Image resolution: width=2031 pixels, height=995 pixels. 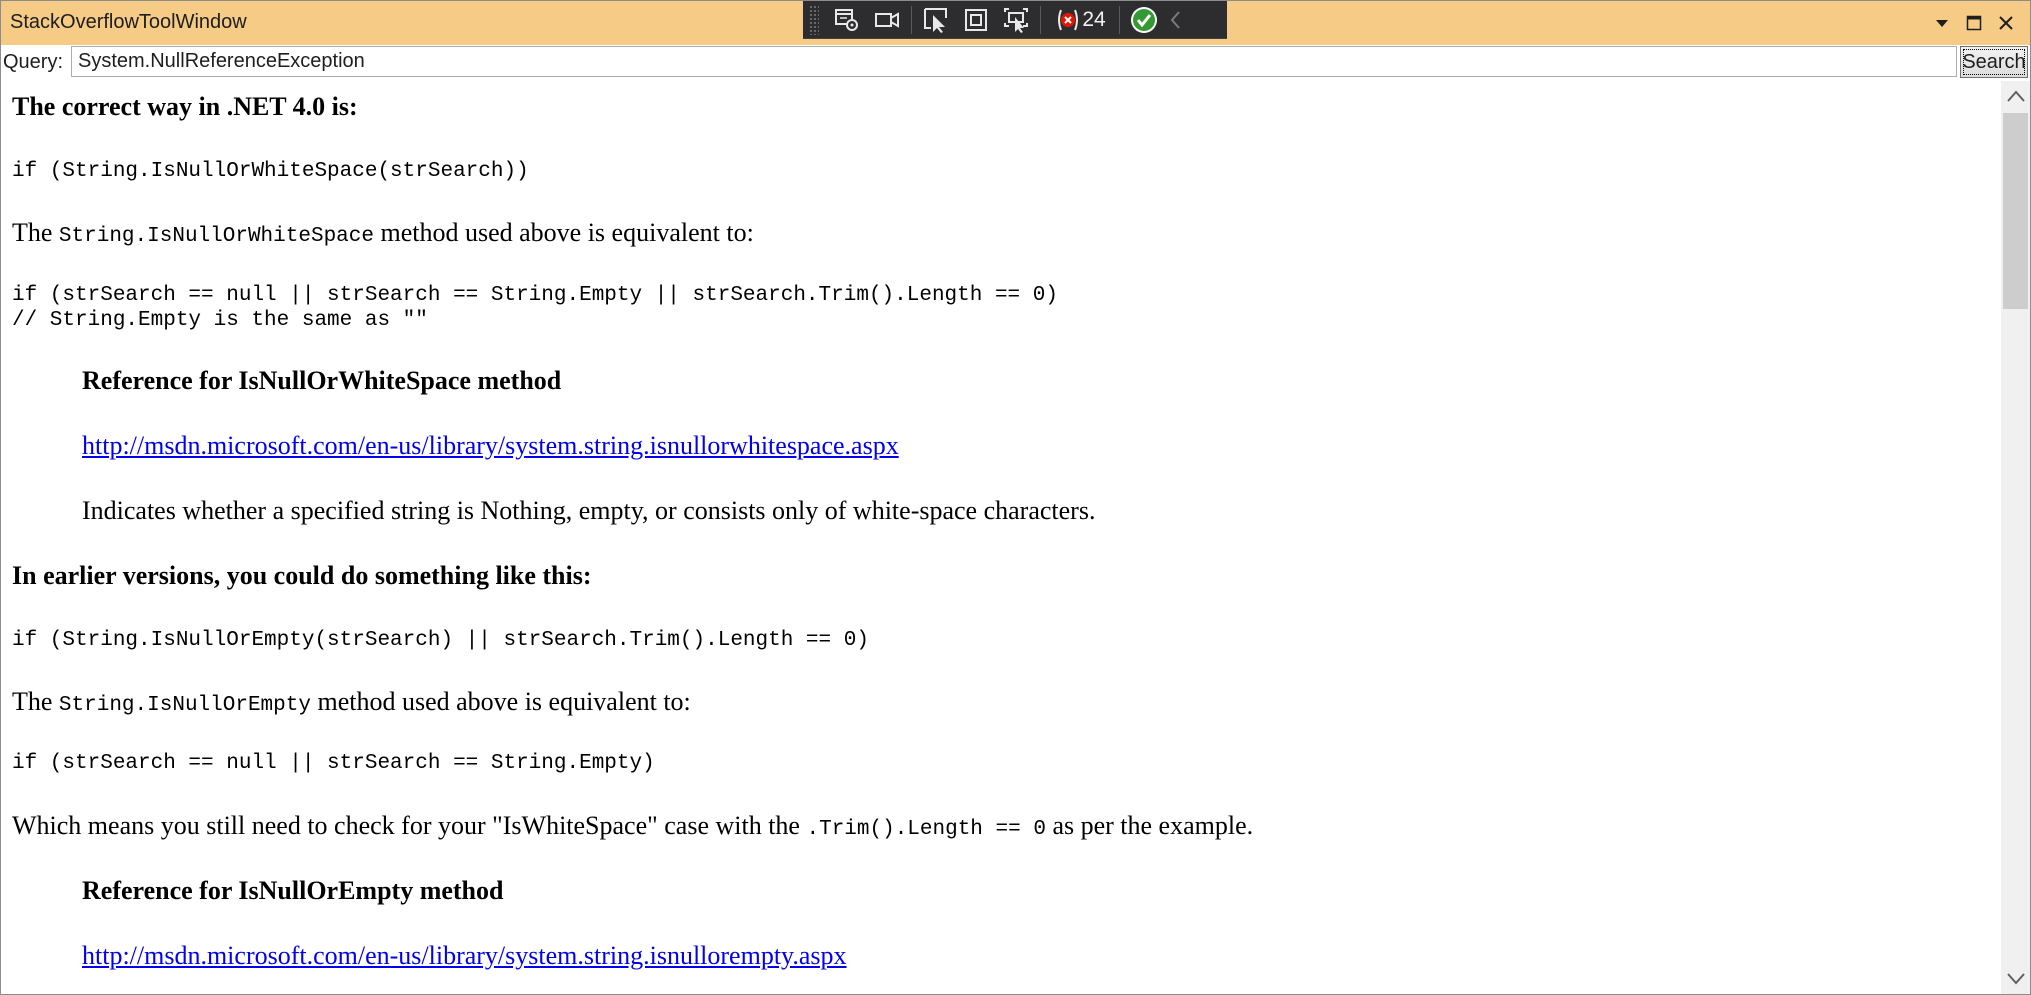 I want to click on scroll-thumb, so click(x=2015, y=211).